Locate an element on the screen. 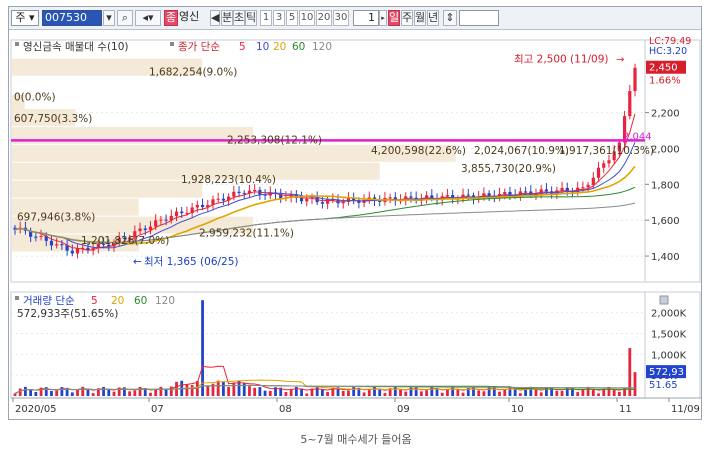 Image resolution: width=712 pixels, height=453 pixels. x-tick-label: 09 is located at coordinates (403, 409).